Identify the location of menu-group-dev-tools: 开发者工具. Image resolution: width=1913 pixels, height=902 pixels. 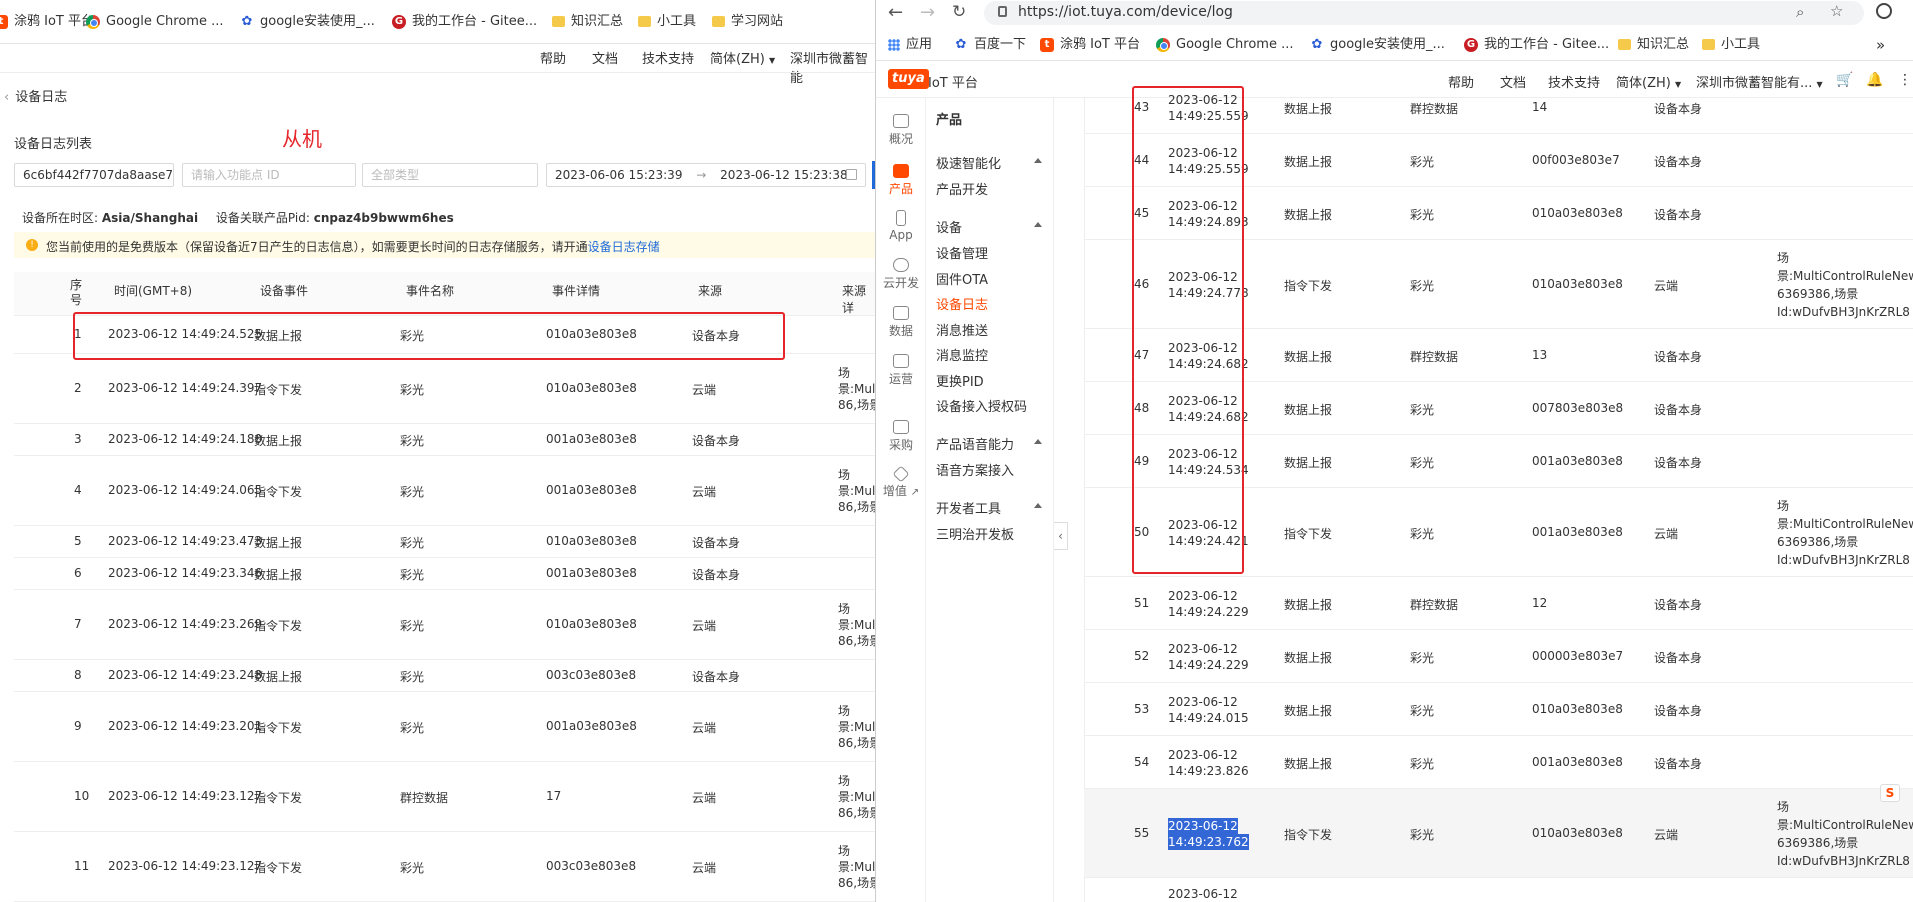
(968, 507).